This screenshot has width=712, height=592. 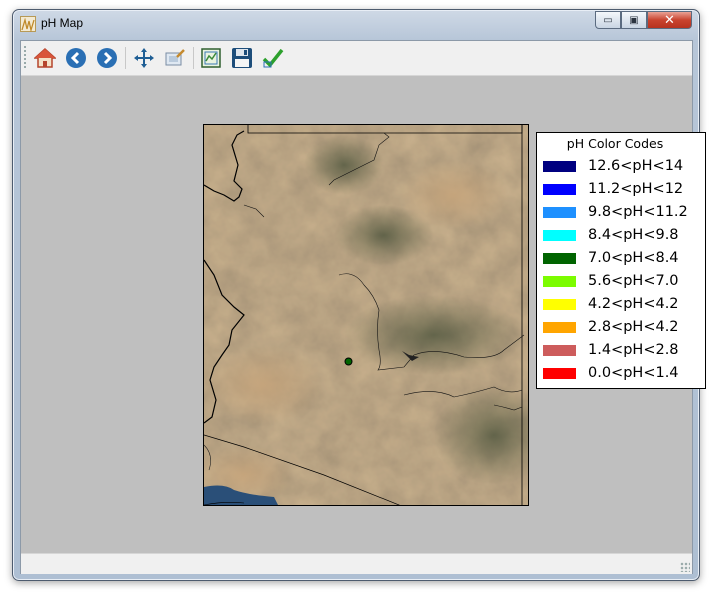 I want to click on legend-label: 4.2<pH<4.2, so click(x=633, y=304).